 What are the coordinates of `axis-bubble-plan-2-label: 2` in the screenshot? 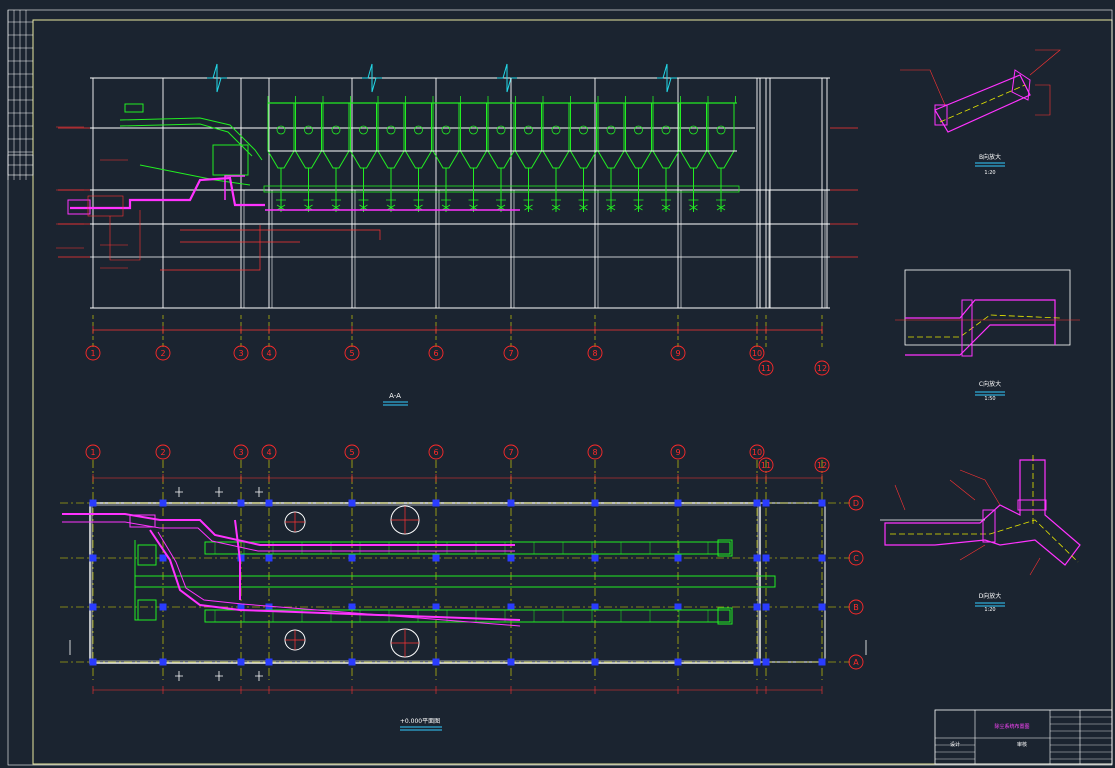 It's located at (162, 452).